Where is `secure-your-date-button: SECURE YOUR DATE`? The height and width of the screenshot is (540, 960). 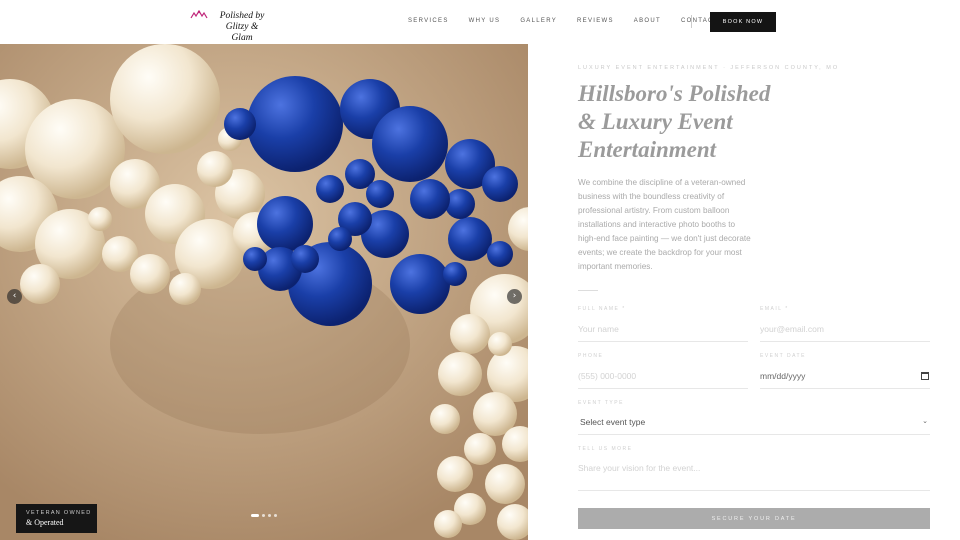
secure-your-date-button: SECURE YOUR DATE is located at coordinates (754, 518).